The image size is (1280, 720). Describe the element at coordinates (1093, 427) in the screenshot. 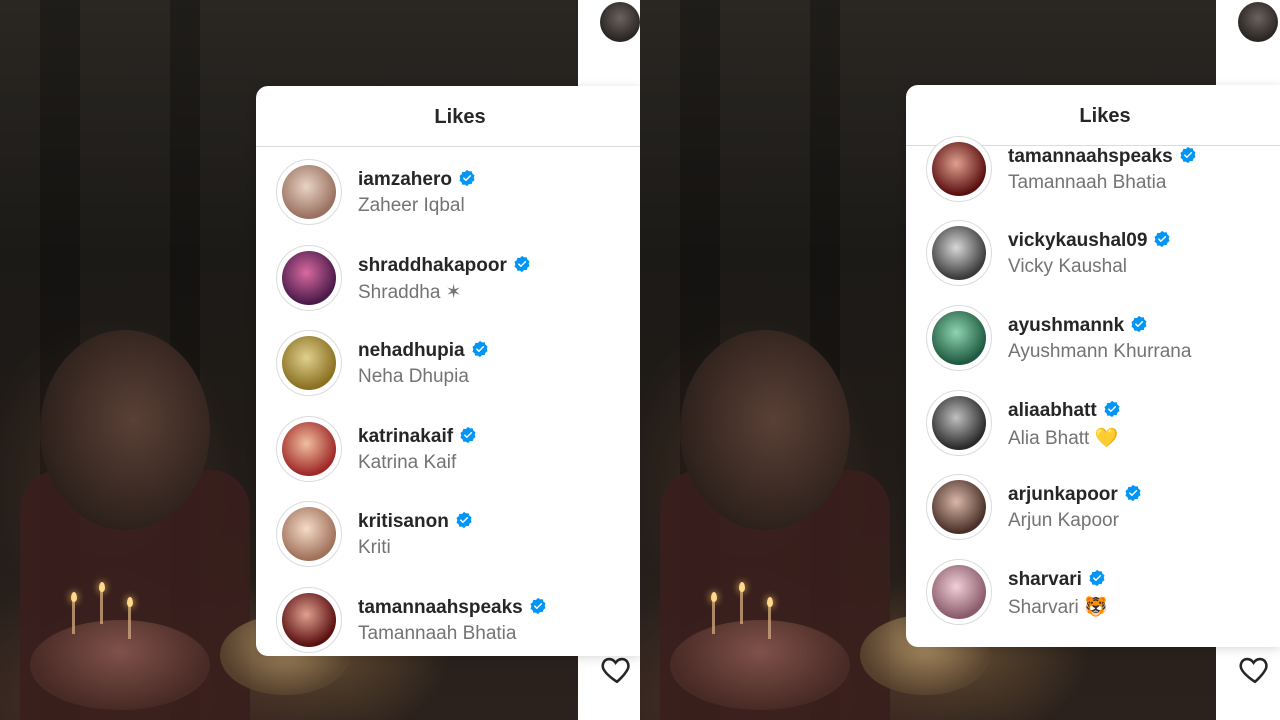

I see `list-item: aliaabhatt Alia Bhatt 💛` at that location.